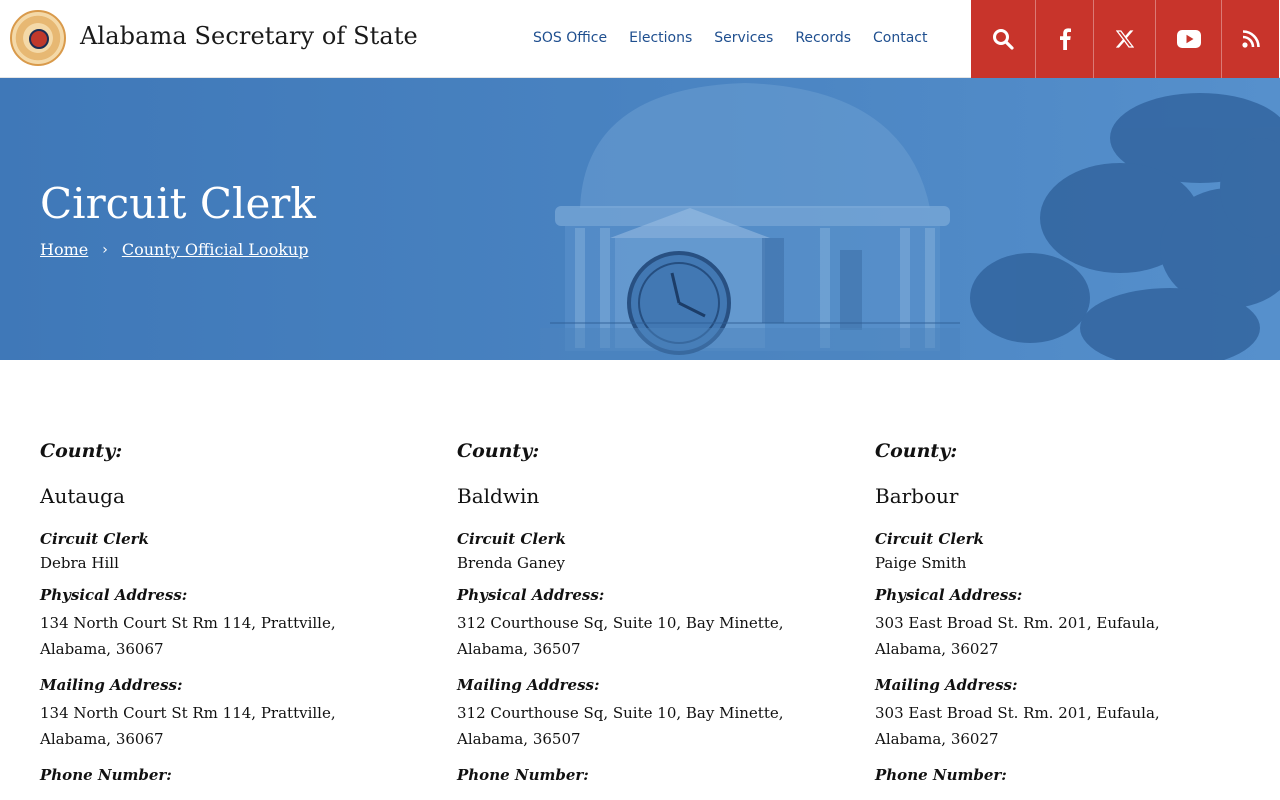  Describe the element at coordinates (215, 249) in the screenshot. I see `breadcrumb-county-official-lookup: County Official Lookup` at that location.